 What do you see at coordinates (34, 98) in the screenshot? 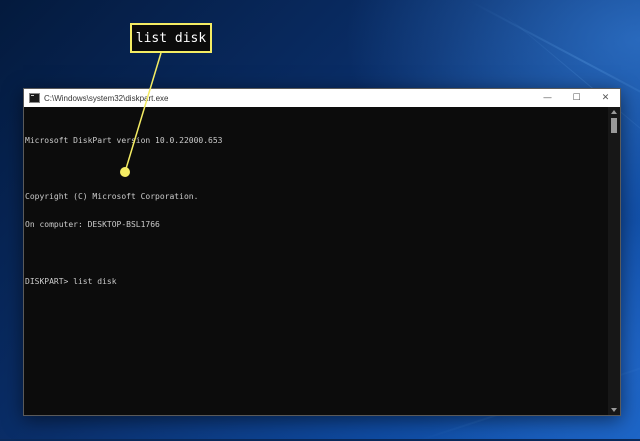
I see `console-app-icon` at bounding box center [34, 98].